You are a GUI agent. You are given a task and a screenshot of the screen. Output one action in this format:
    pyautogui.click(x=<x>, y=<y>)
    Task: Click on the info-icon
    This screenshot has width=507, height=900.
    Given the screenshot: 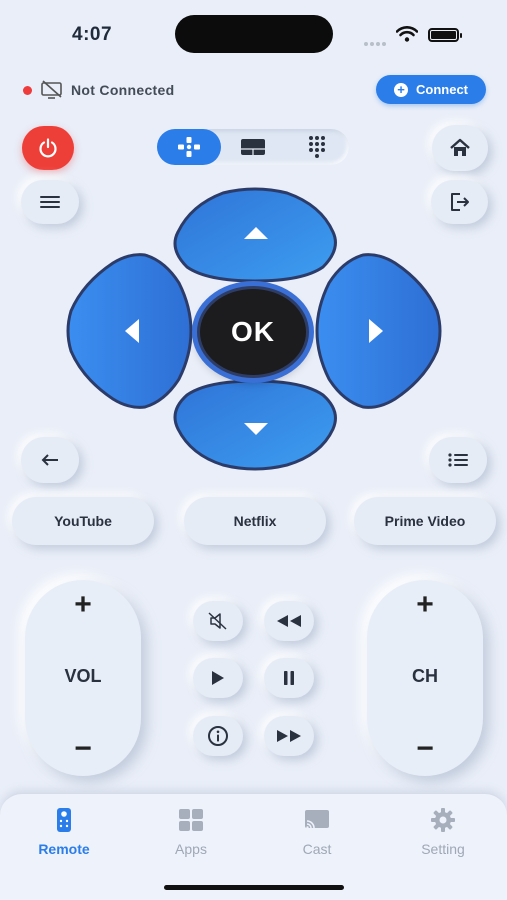 What is the action you would take?
    pyautogui.click(x=218, y=736)
    